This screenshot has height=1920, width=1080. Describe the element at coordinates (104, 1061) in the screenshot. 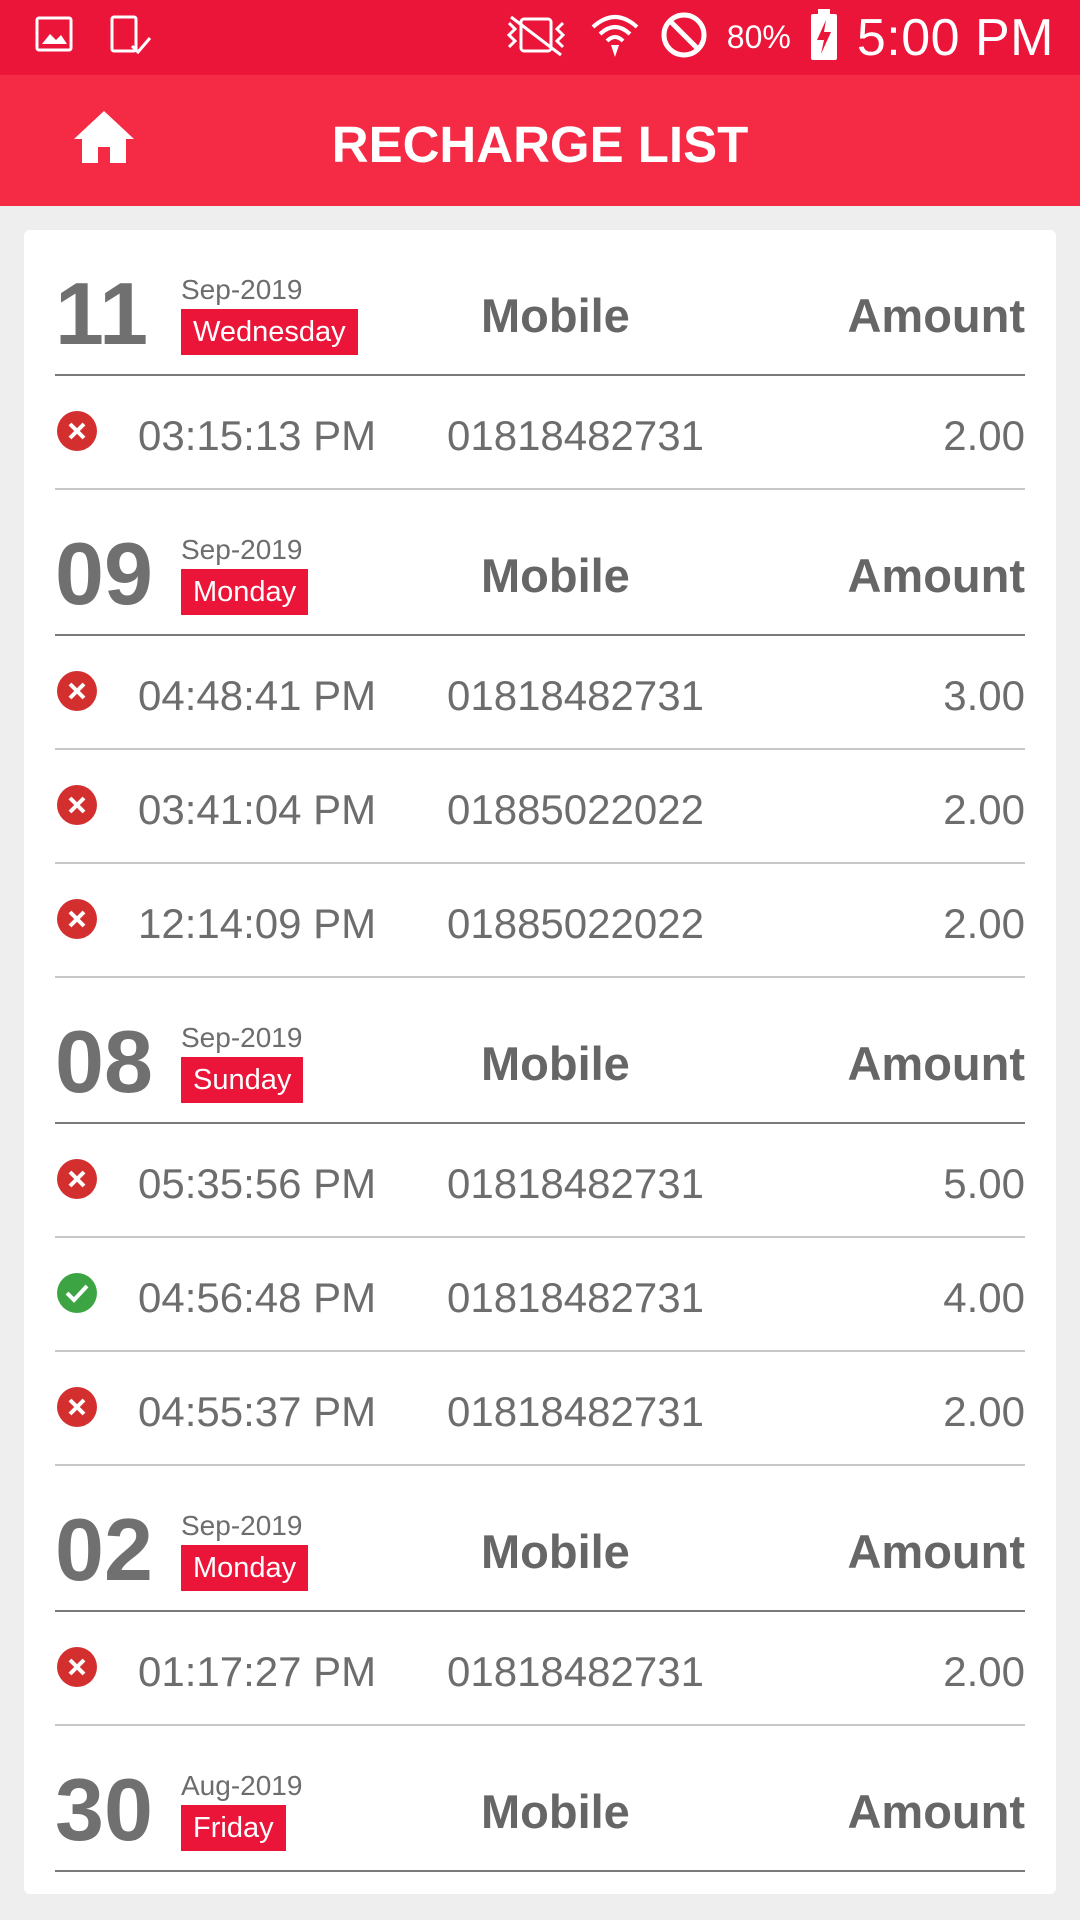

I see `day-number: 08` at that location.